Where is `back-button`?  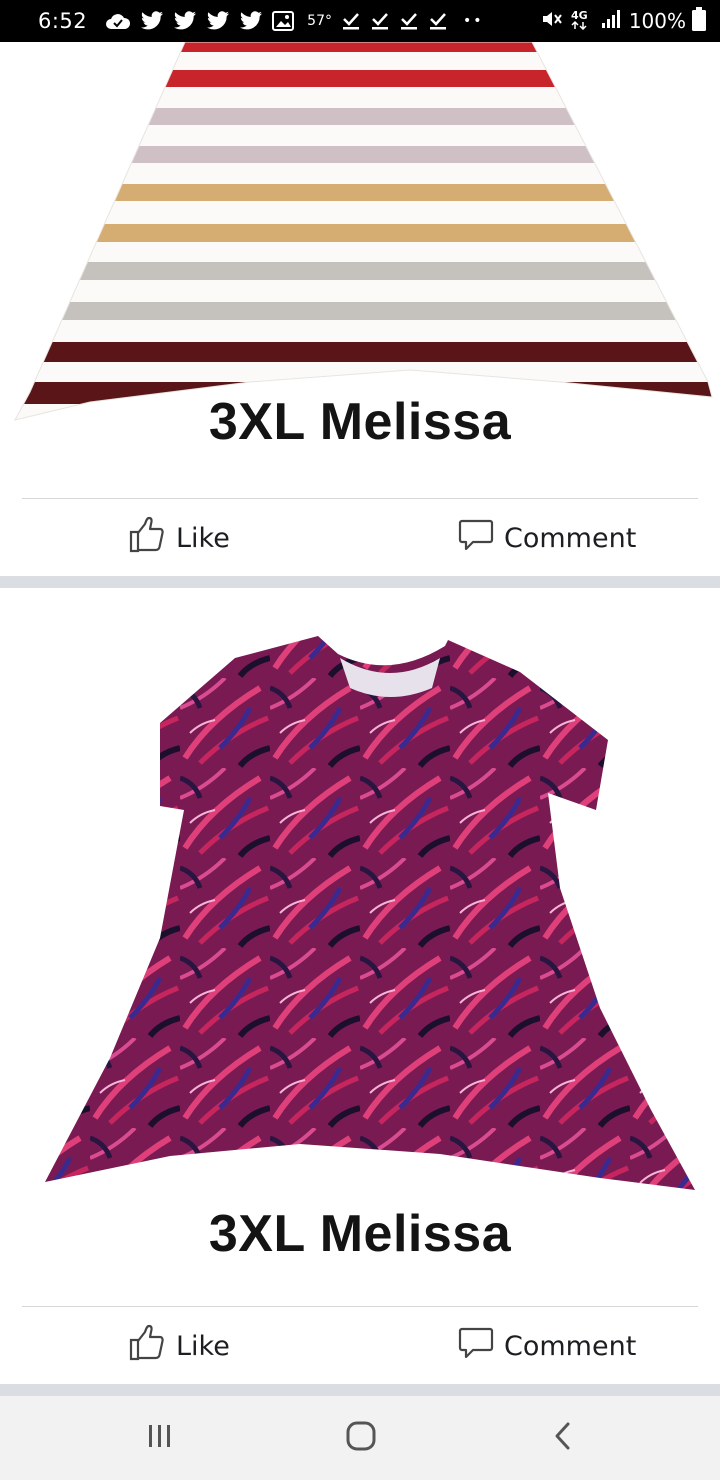
back-button is located at coordinates (563, 1438).